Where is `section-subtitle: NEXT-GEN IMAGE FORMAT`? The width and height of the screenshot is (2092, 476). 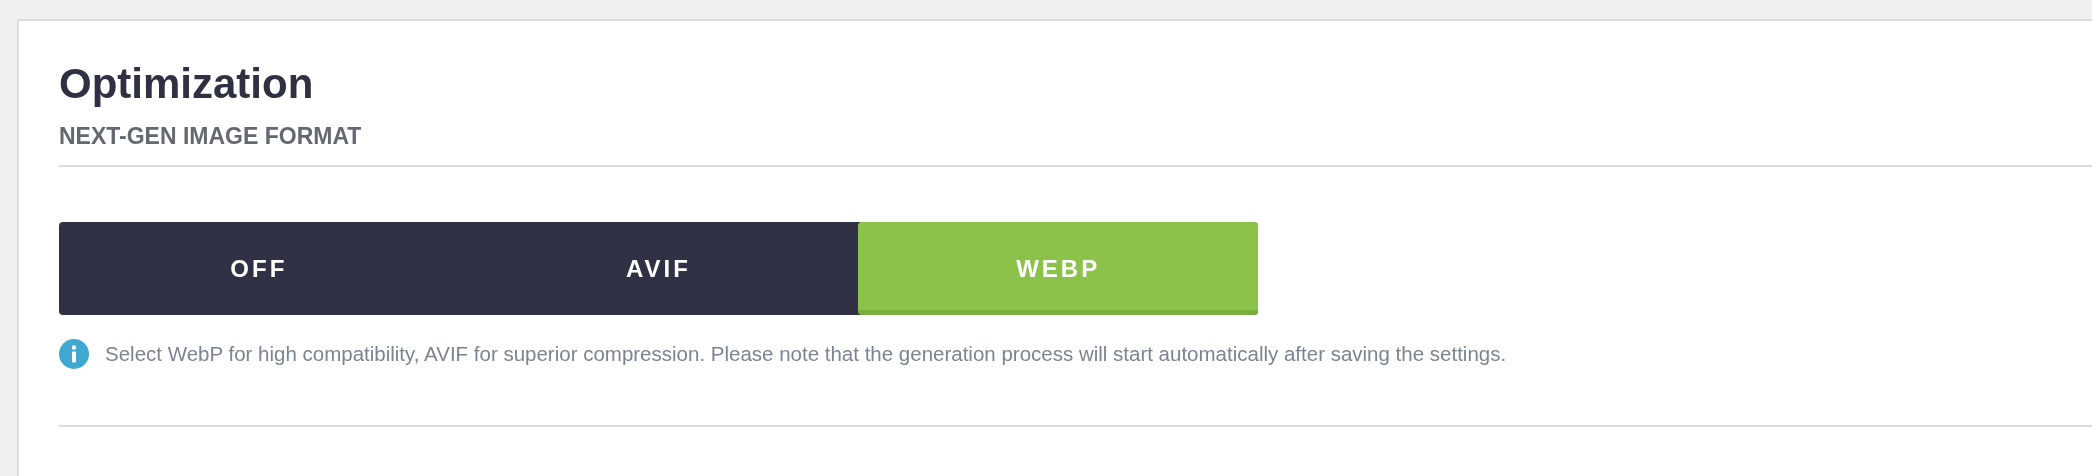 section-subtitle: NEXT-GEN IMAGE FORMAT is located at coordinates (211, 136).